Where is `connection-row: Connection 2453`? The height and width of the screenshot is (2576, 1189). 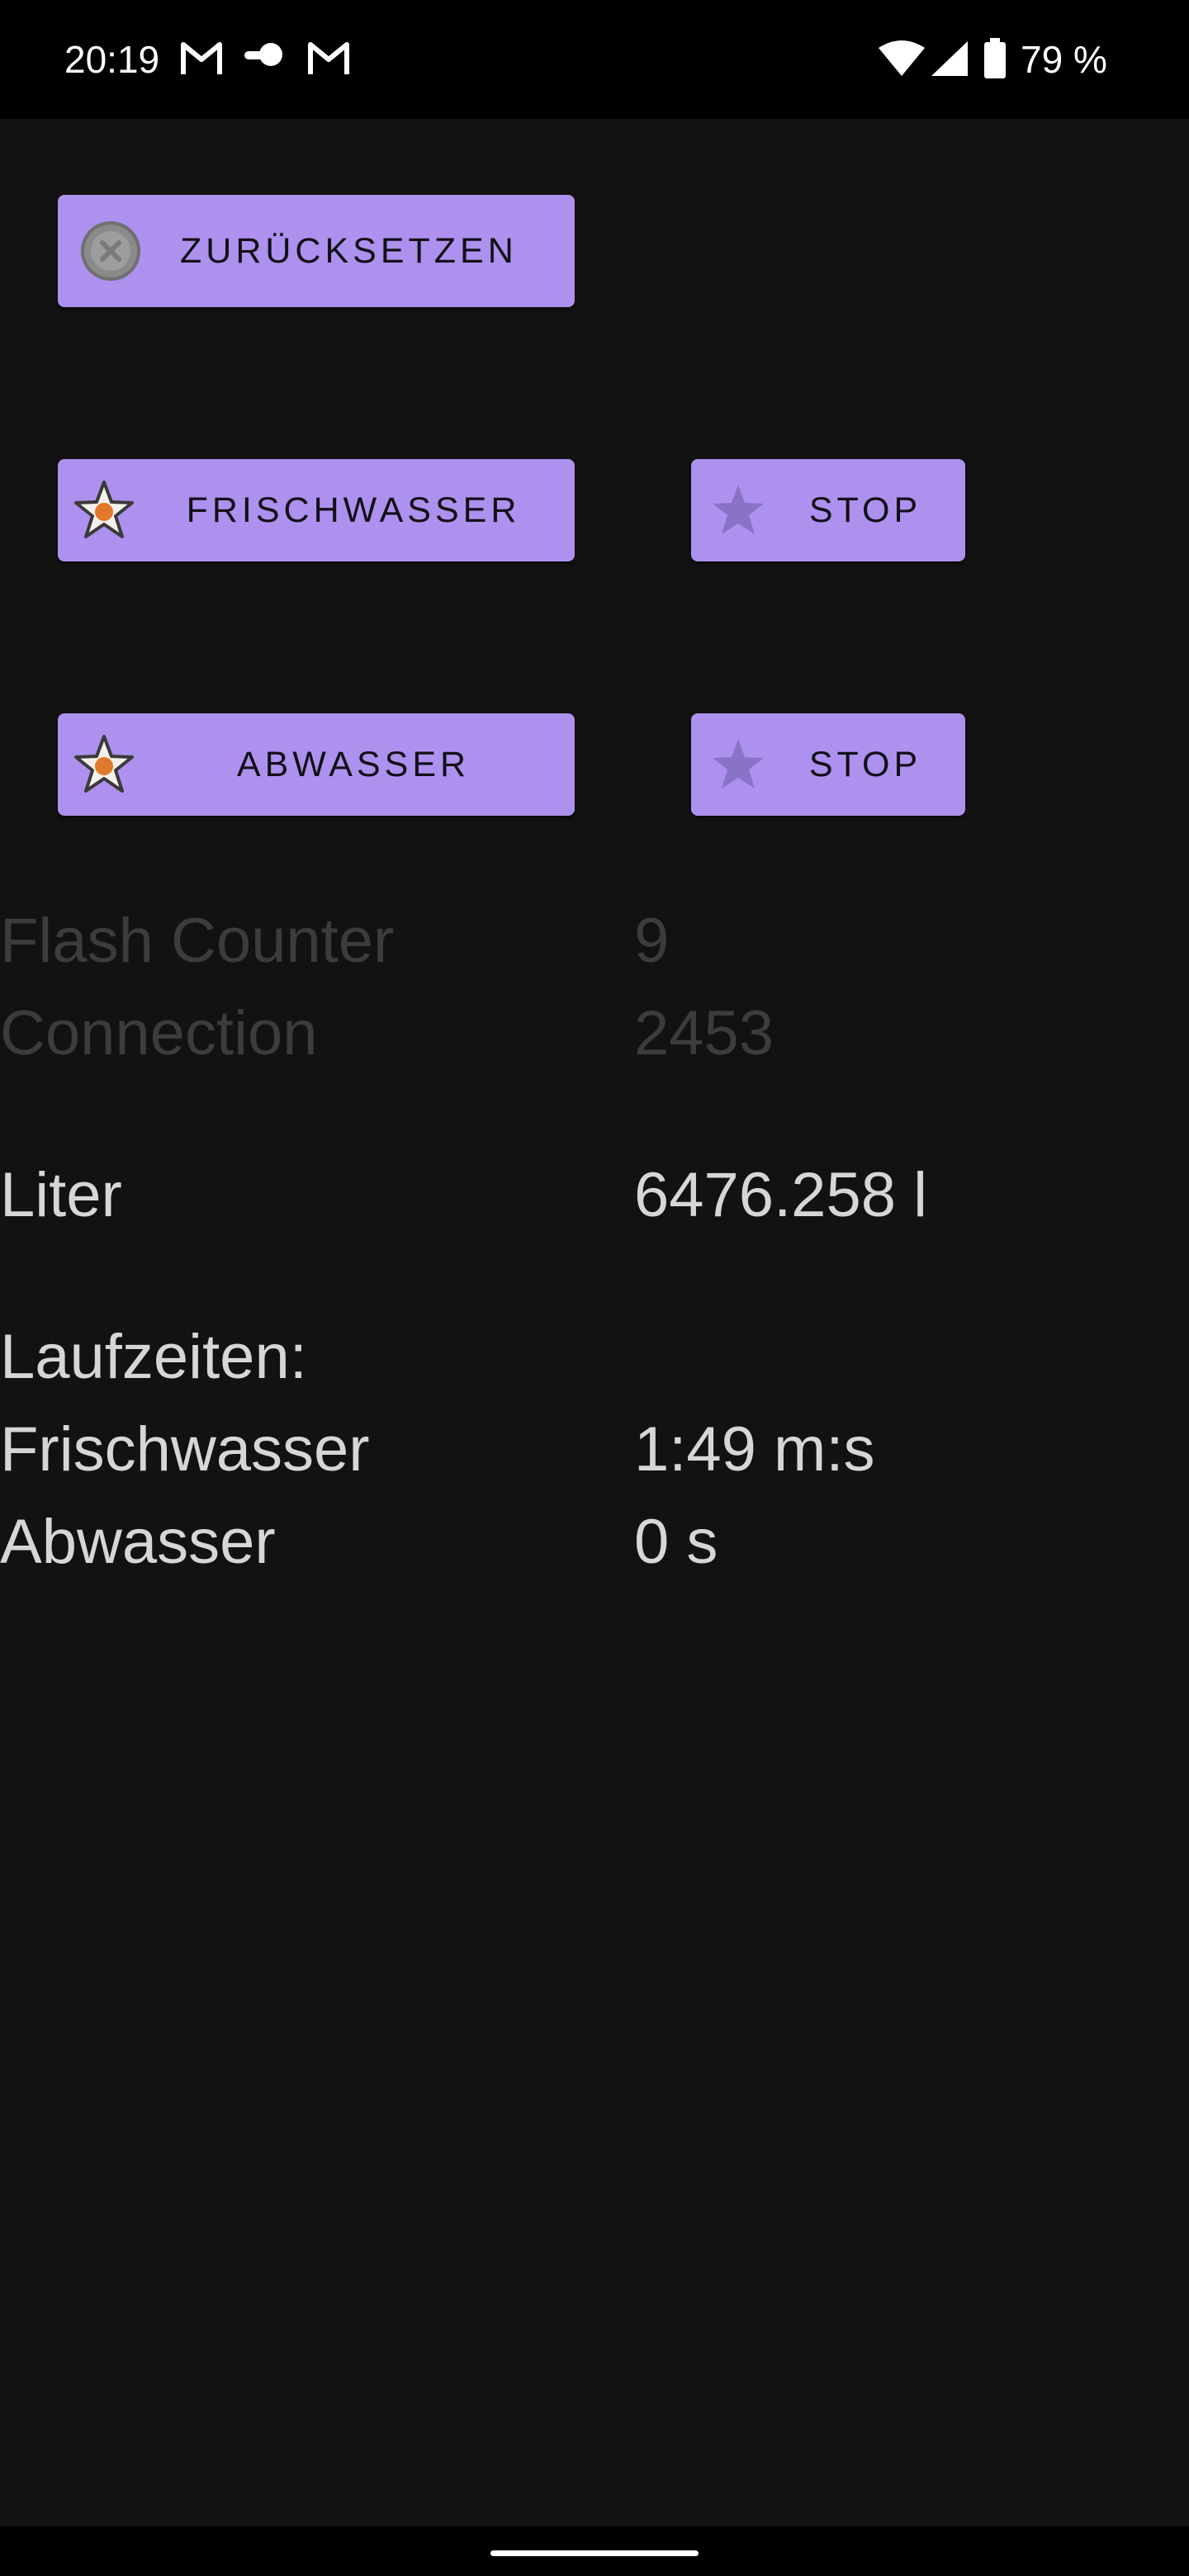
connection-row: Connection 2453 is located at coordinates (594, 1033).